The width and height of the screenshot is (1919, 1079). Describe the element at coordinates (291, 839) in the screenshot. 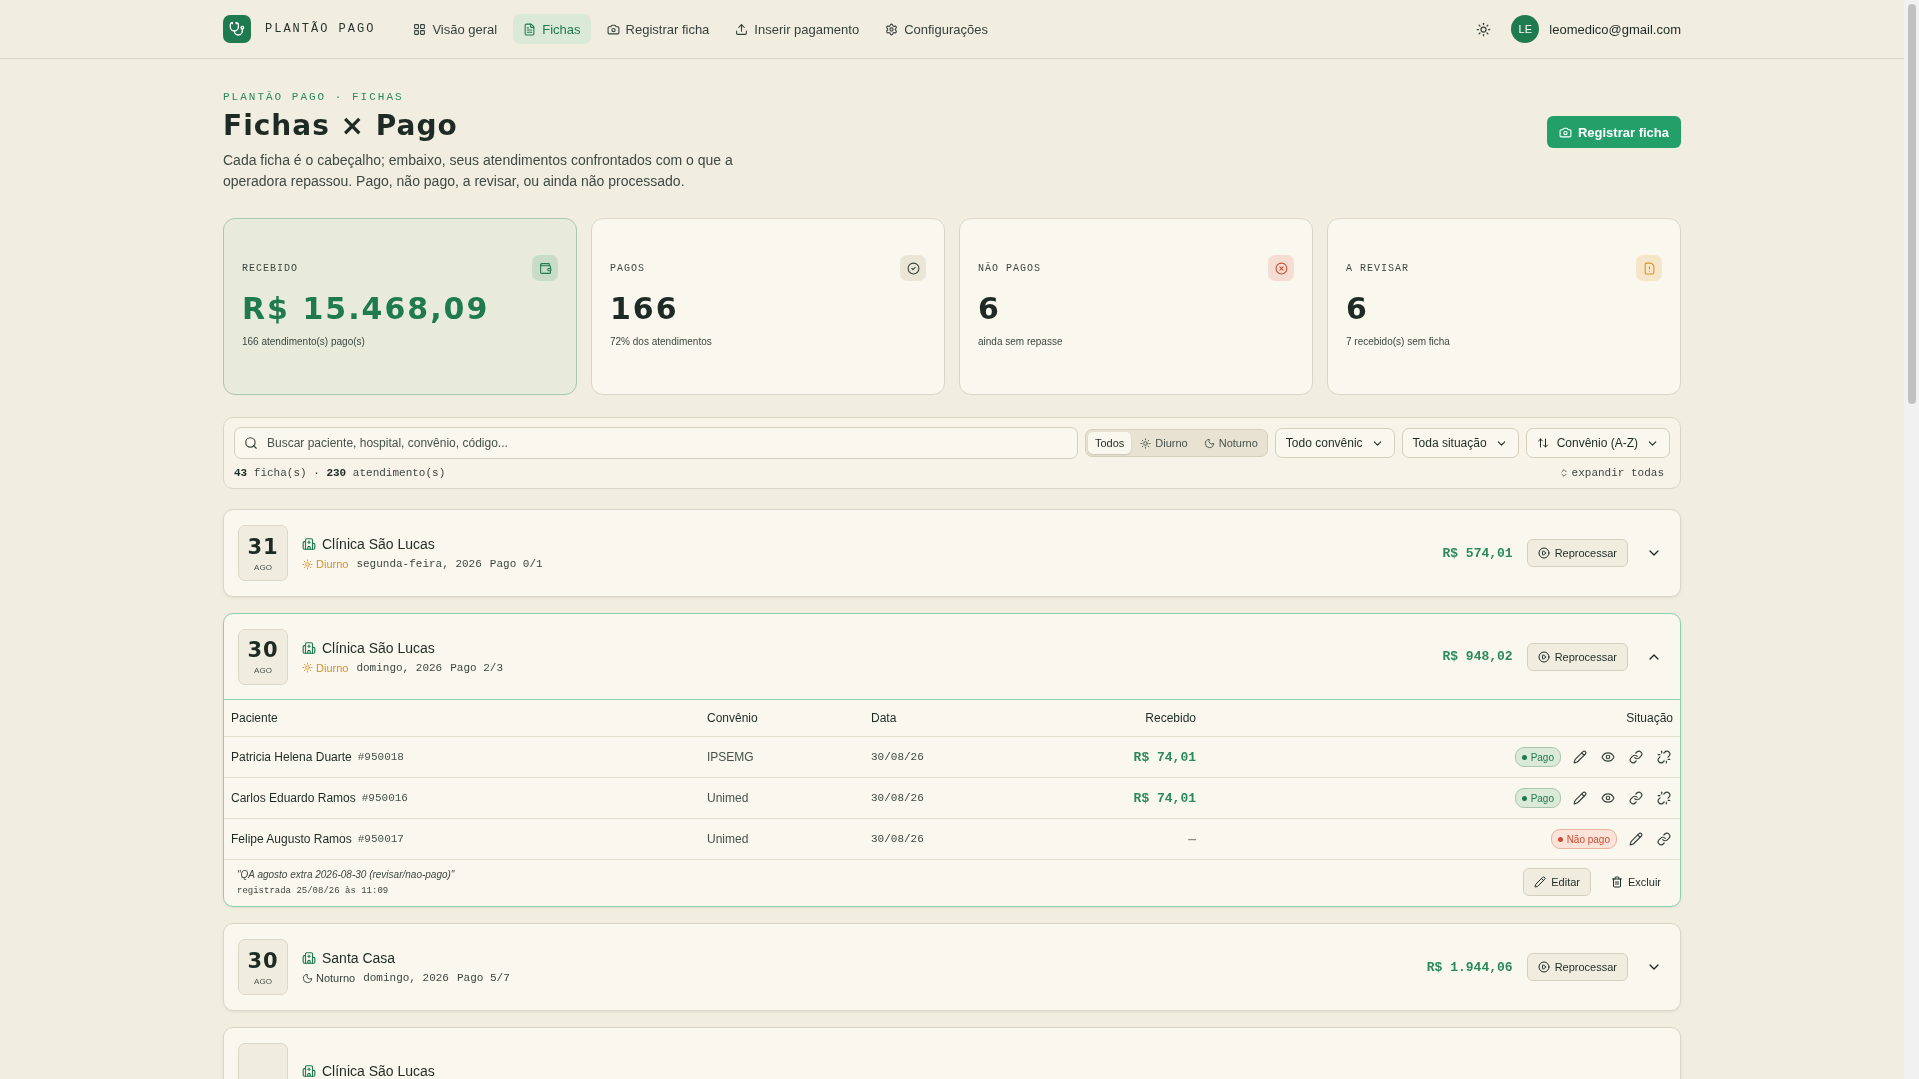

I see `patient-name: Felipe Augusto Ramos` at that location.